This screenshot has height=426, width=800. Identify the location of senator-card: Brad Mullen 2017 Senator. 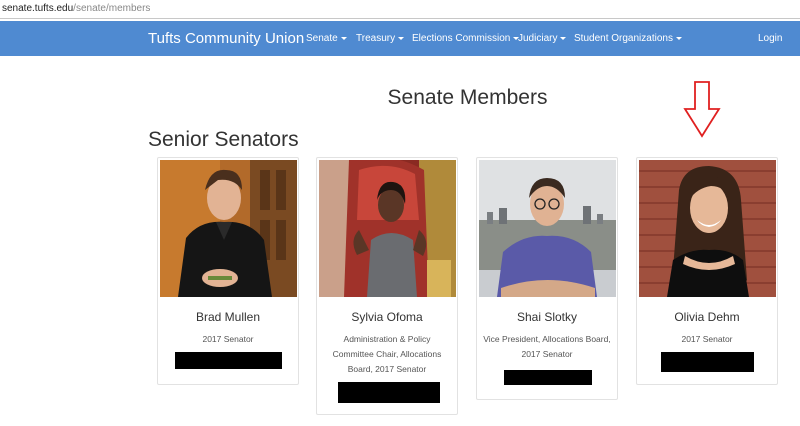
(228, 271).